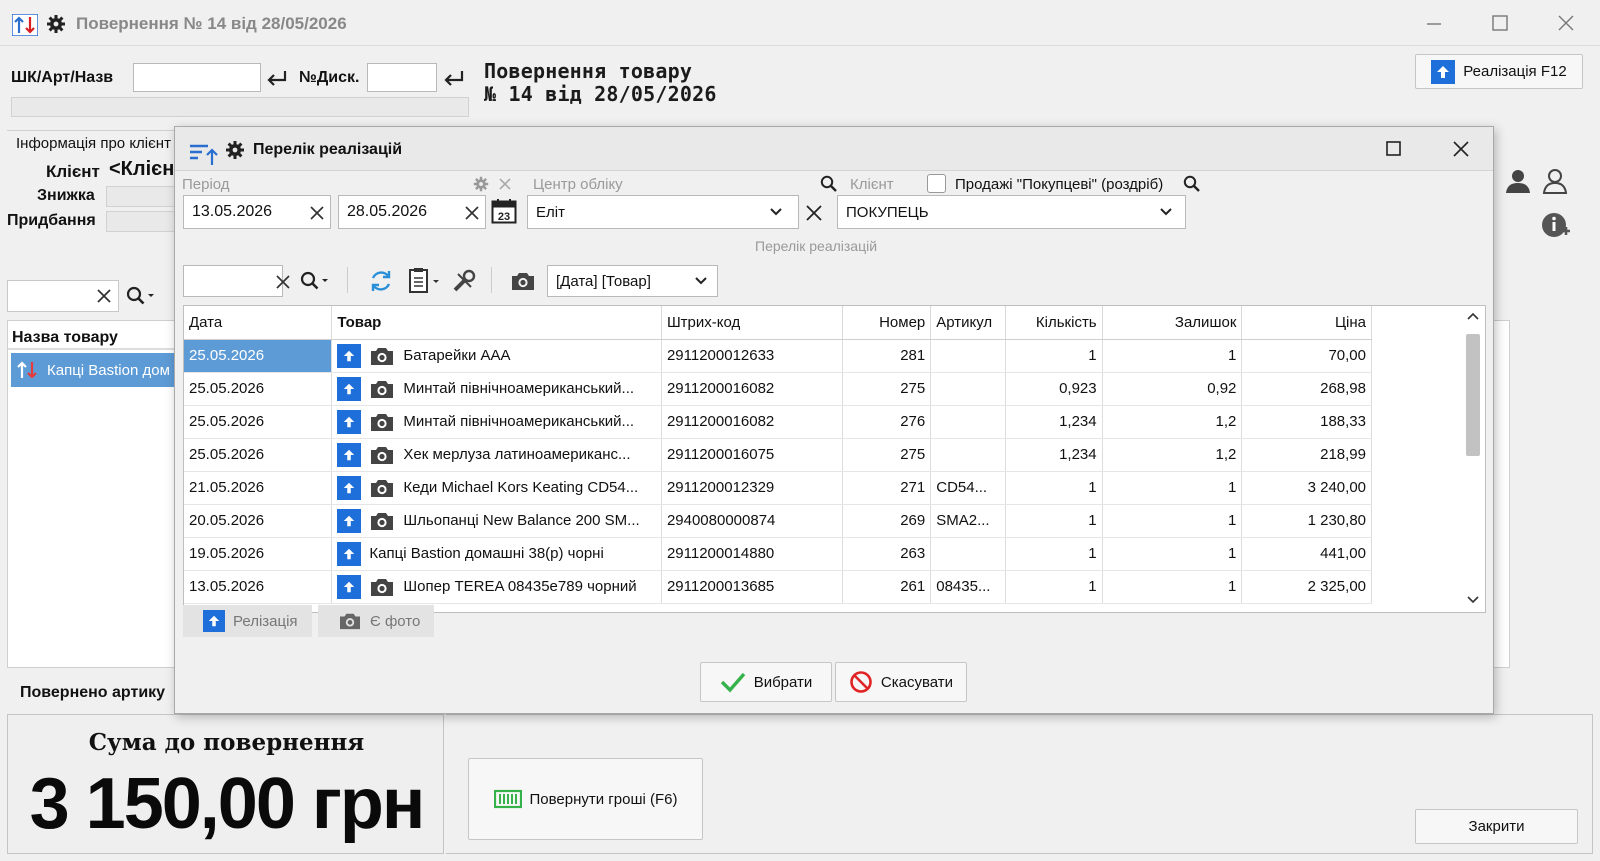 This screenshot has height=861, width=1600. I want to click on center-search-icon, so click(829, 184).